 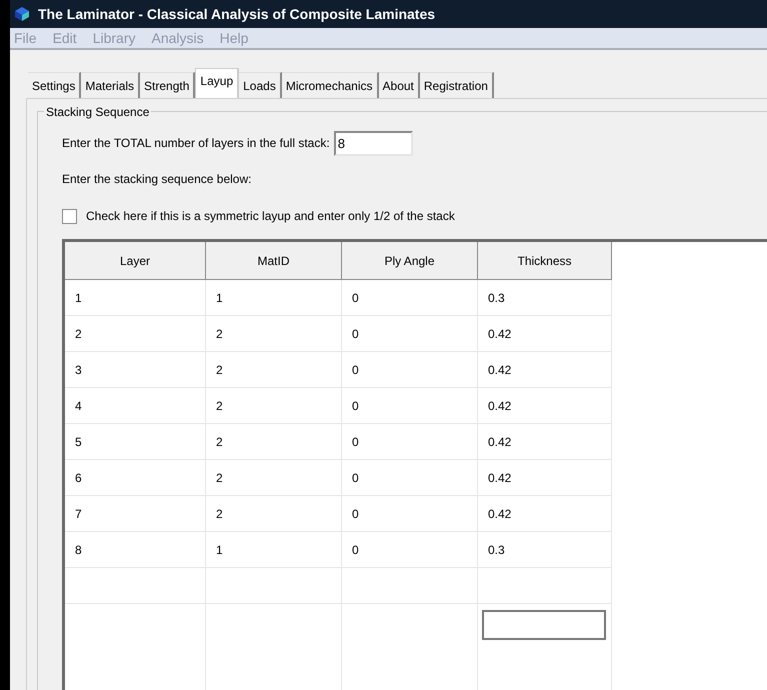 What do you see at coordinates (69, 216) in the screenshot?
I see `checkbox` at bounding box center [69, 216].